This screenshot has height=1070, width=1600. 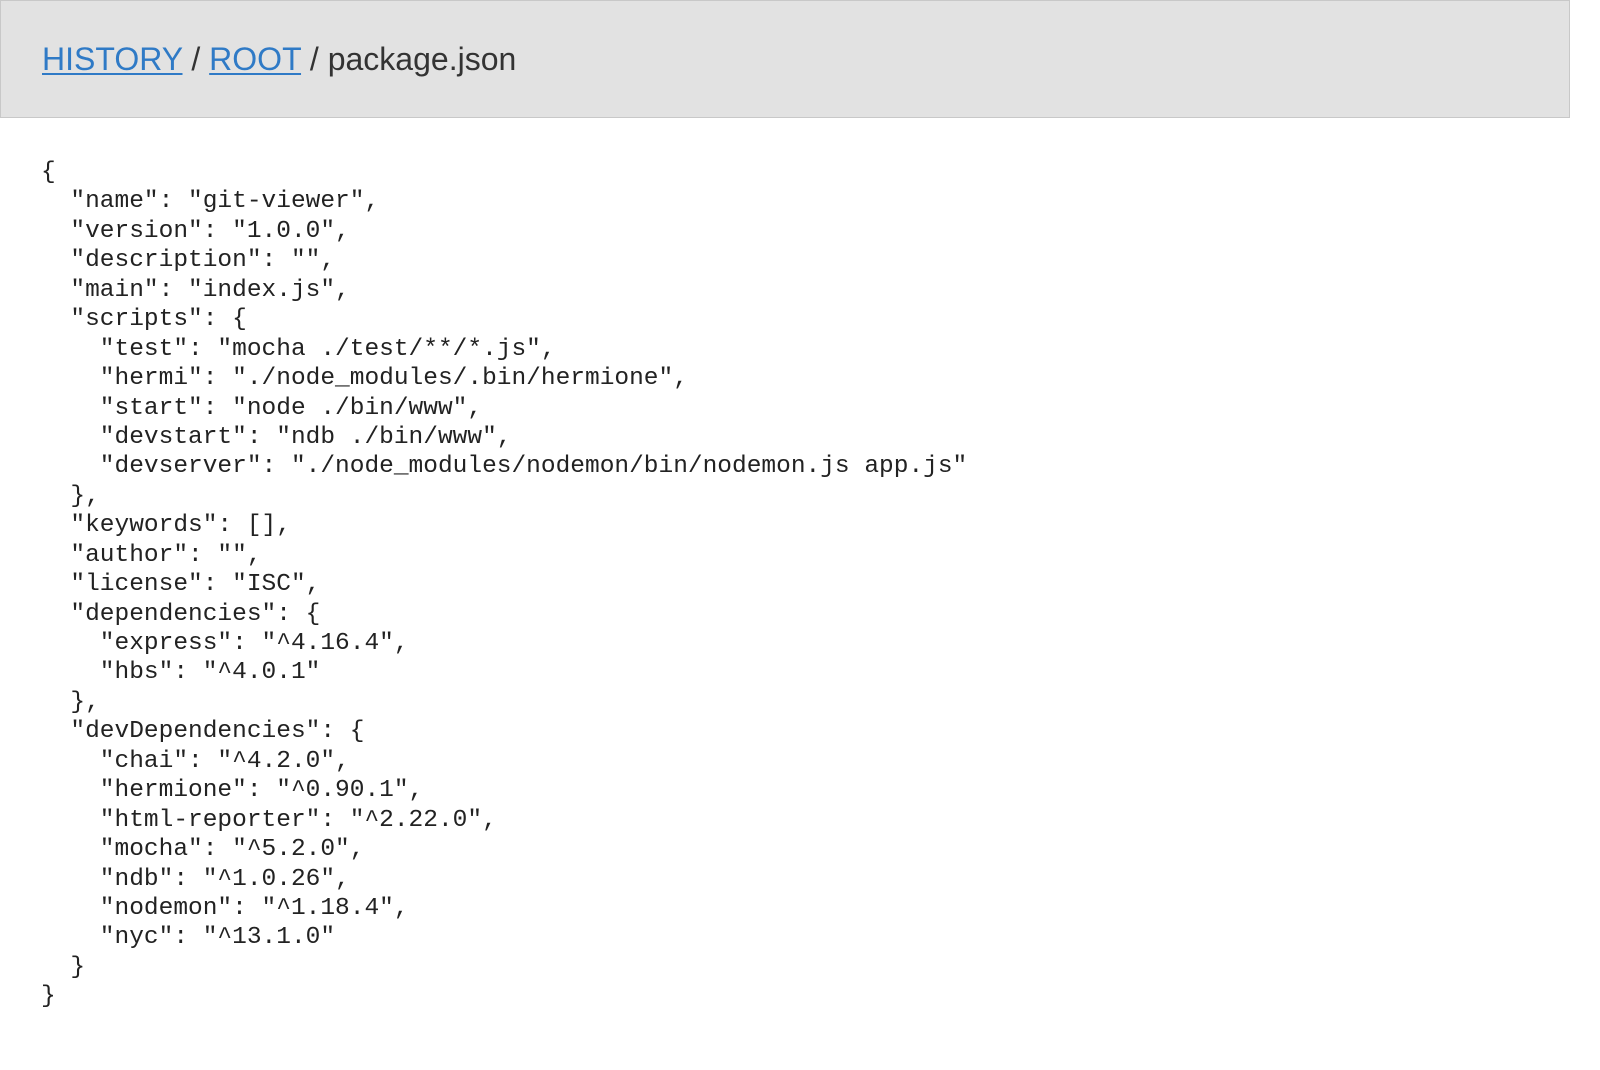 I want to click on code-line: "hermione": "^0.90.1",, so click(x=232, y=791).